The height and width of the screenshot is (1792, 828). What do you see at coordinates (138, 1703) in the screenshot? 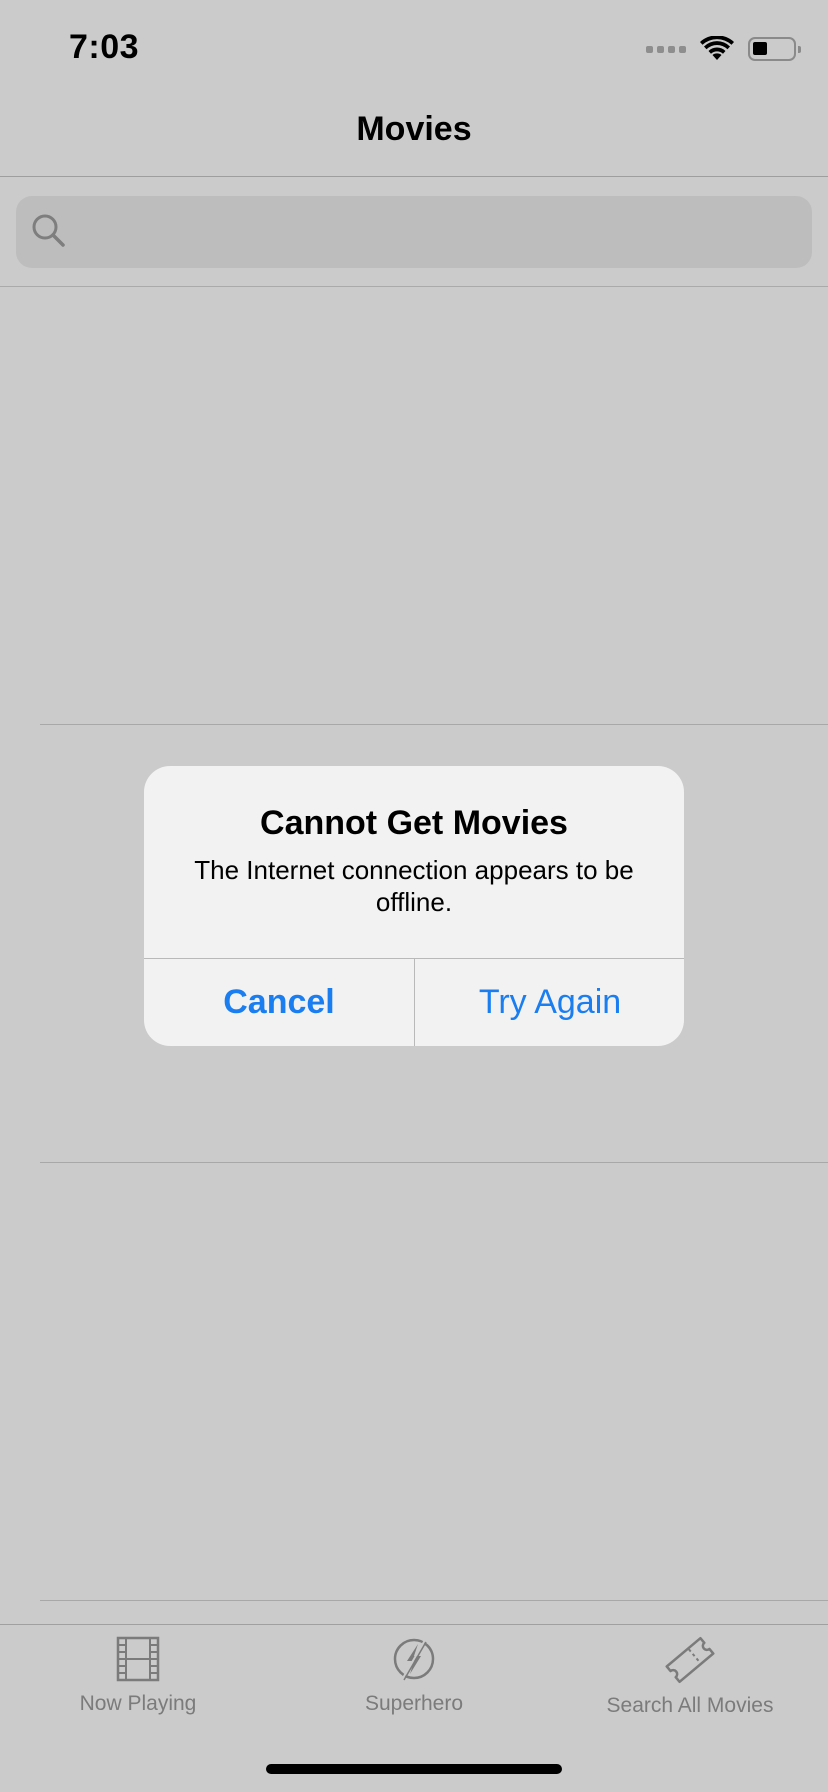
I see `tab-label: Now Playing` at bounding box center [138, 1703].